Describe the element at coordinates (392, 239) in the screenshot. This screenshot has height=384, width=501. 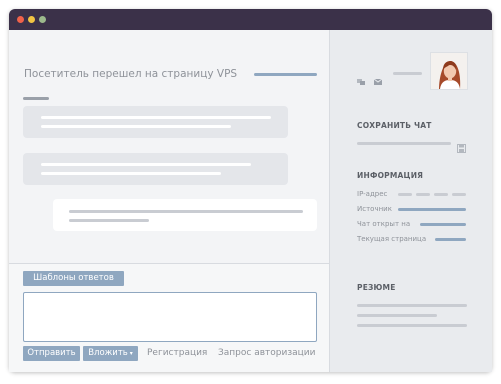
I see `info-row-label: Текущая страница` at that location.